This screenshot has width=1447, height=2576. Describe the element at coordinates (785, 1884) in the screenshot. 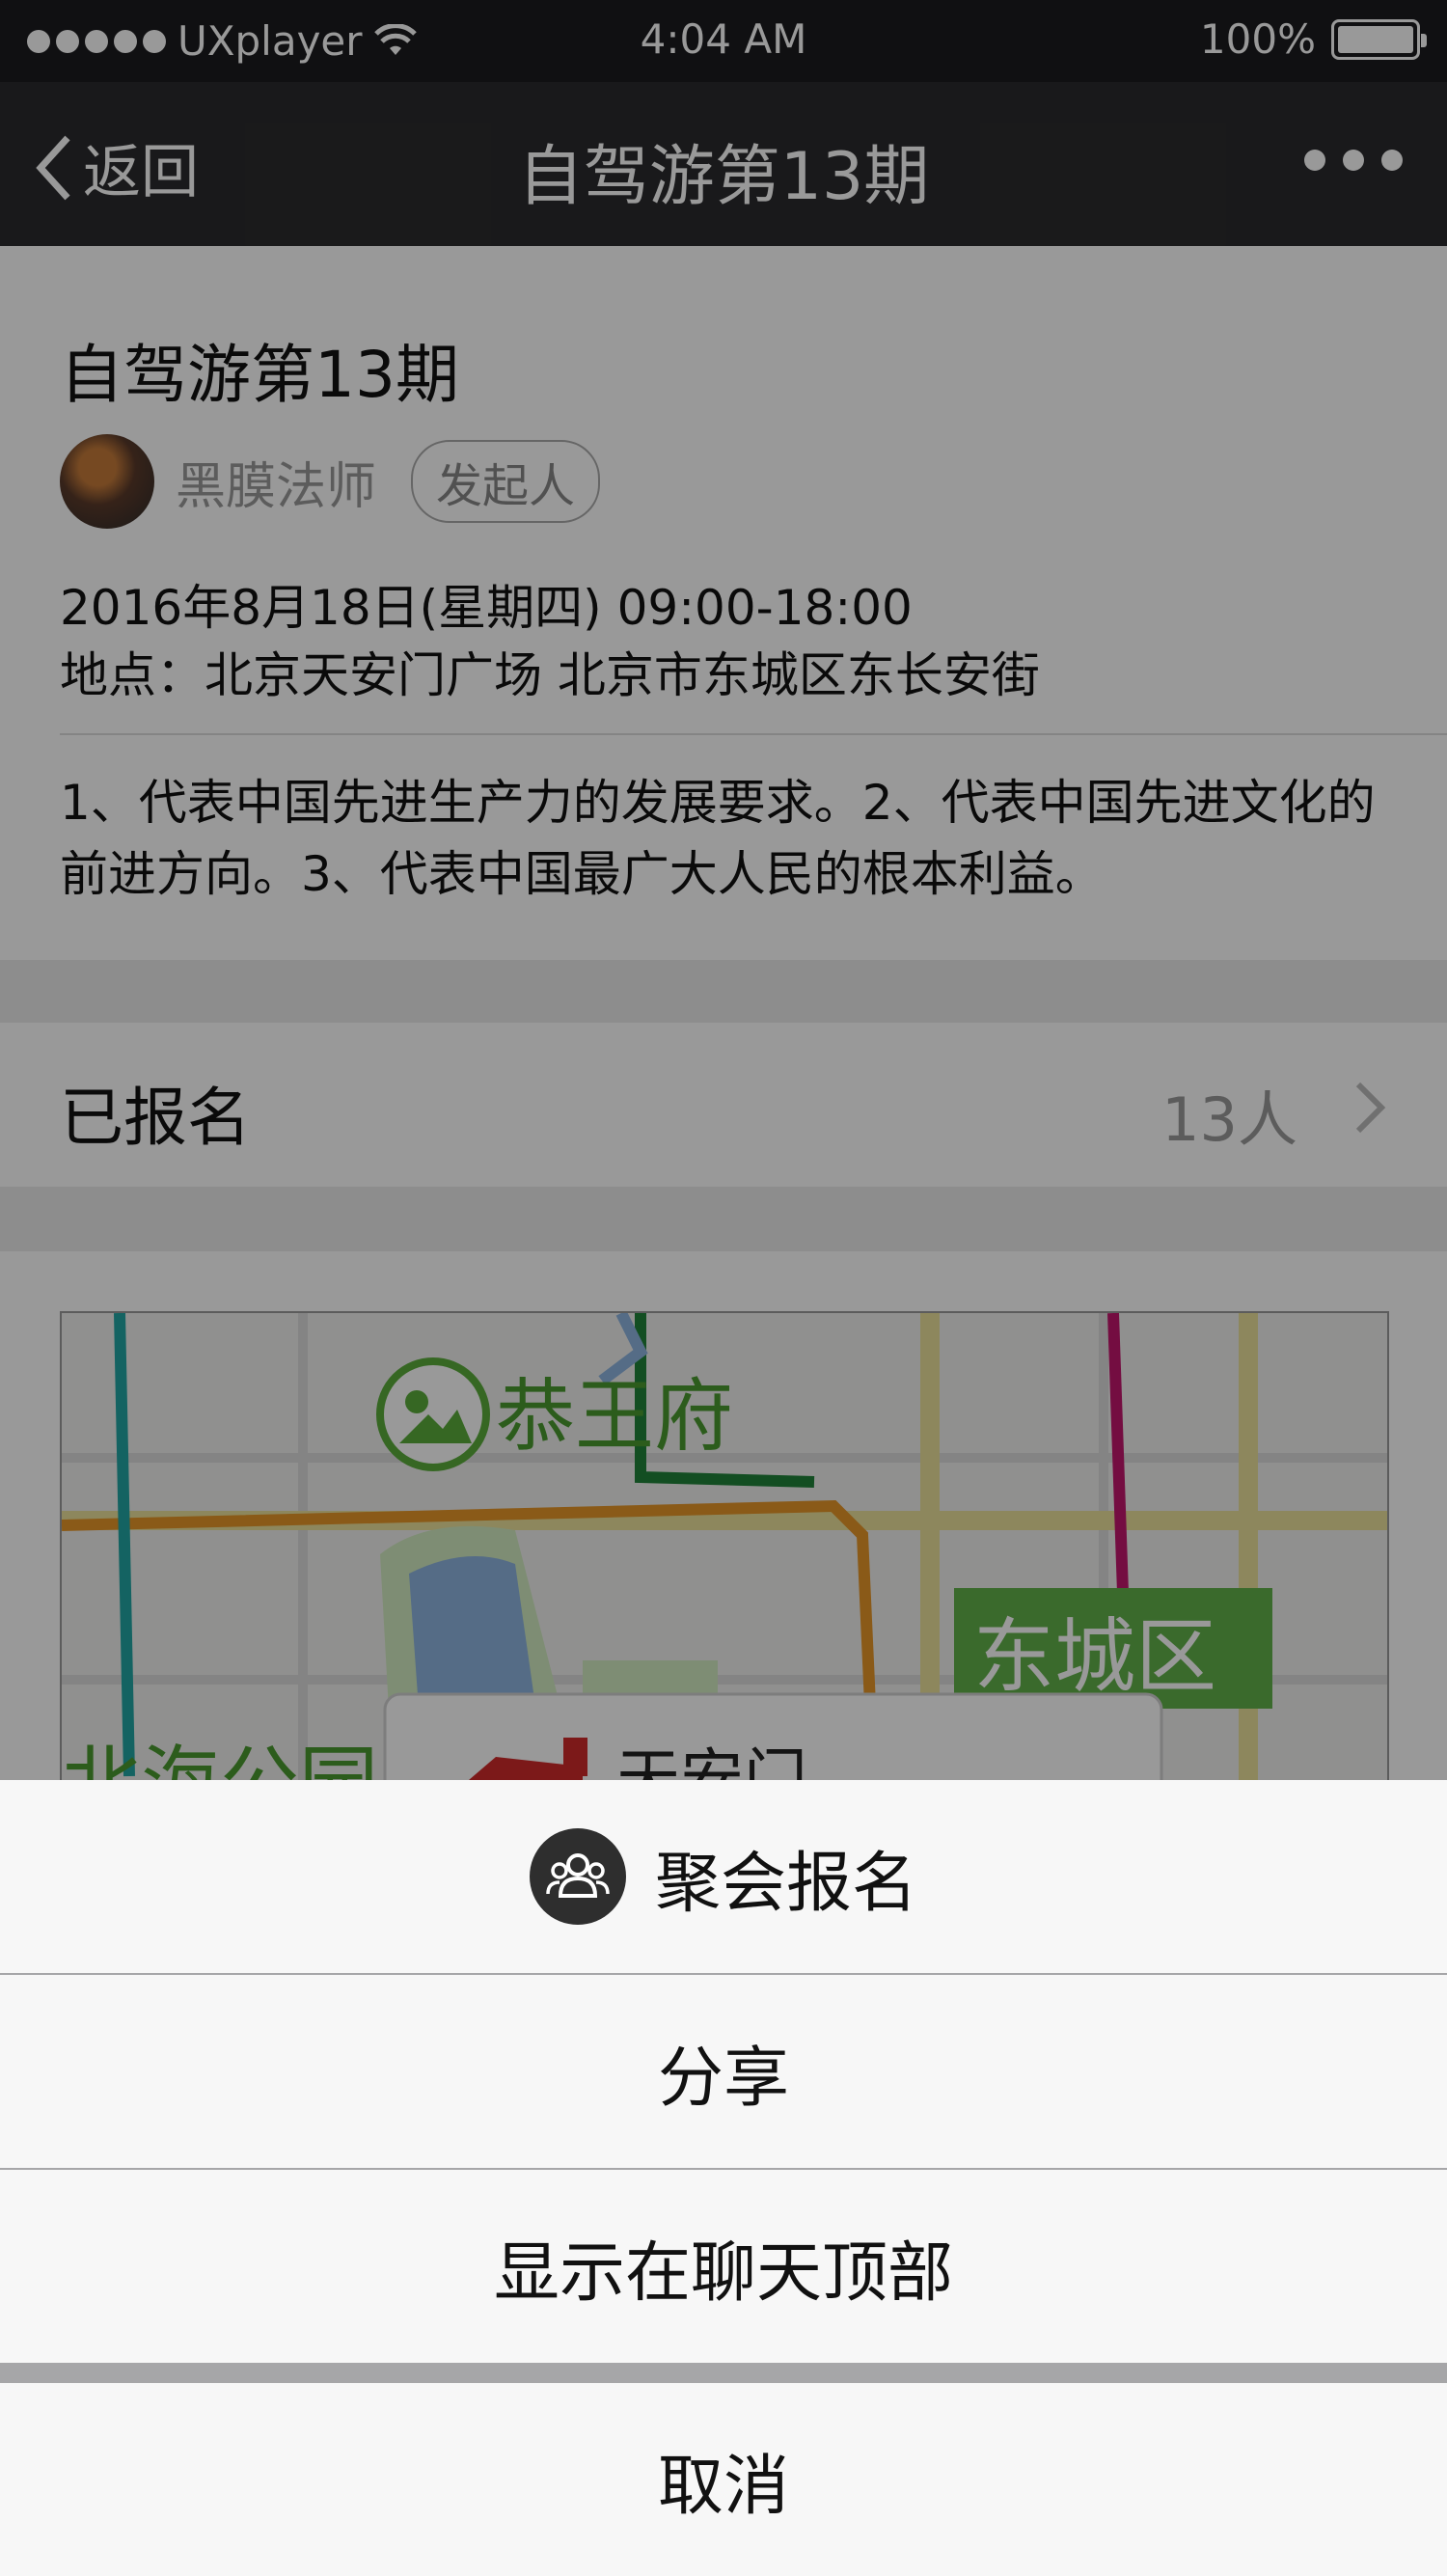

I see `action-signup-label: 聚会报名` at that location.